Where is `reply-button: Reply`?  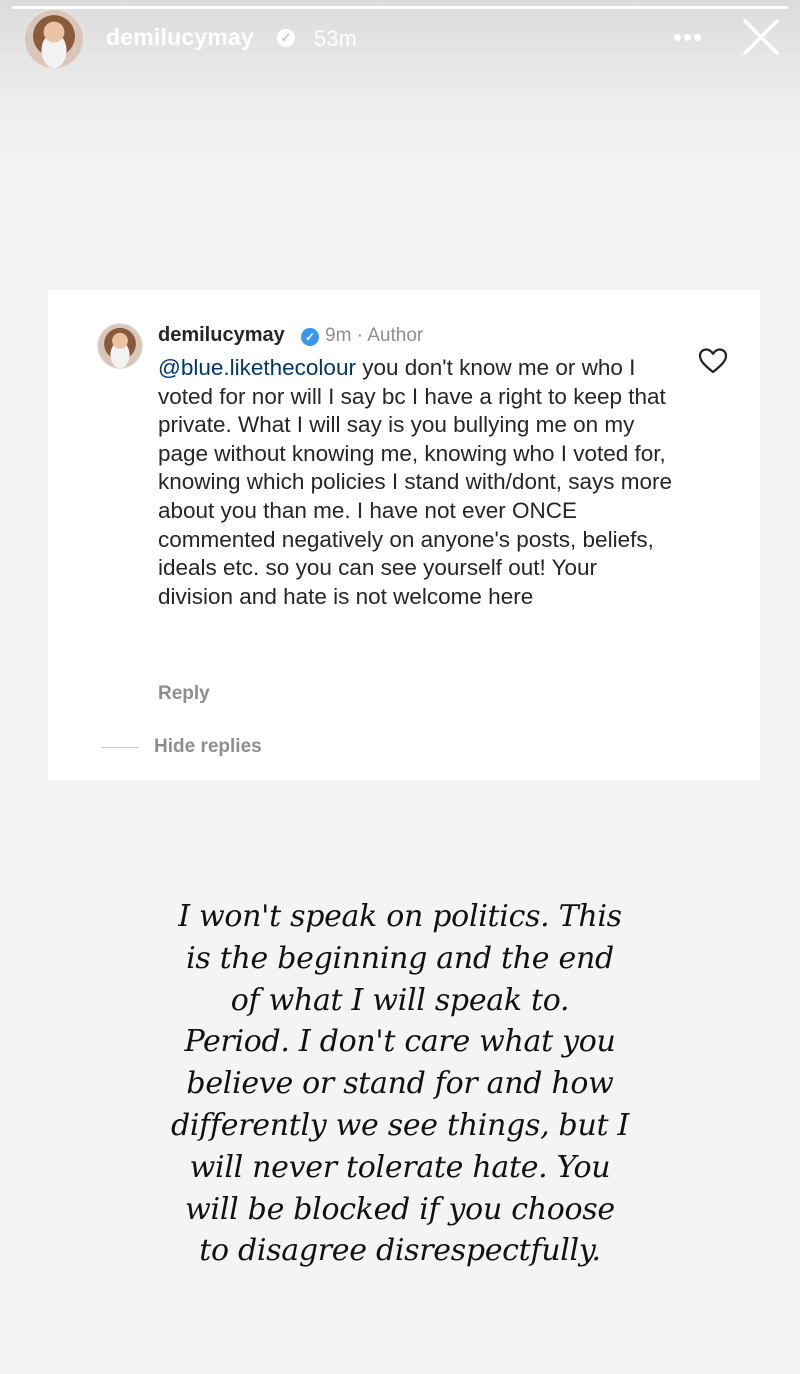 reply-button: Reply is located at coordinates (184, 694).